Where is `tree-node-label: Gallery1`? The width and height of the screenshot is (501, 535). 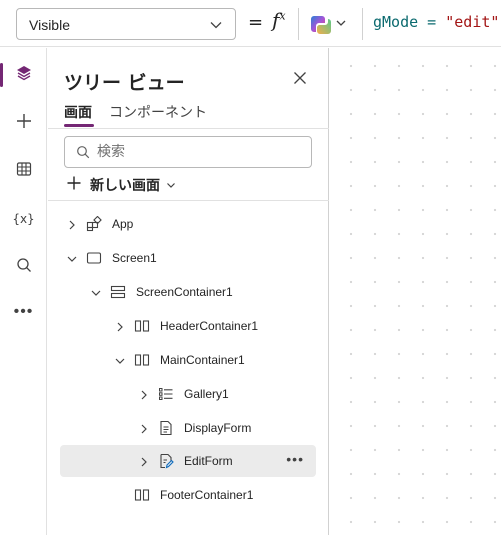
tree-node-label: Gallery1 is located at coordinates (206, 394).